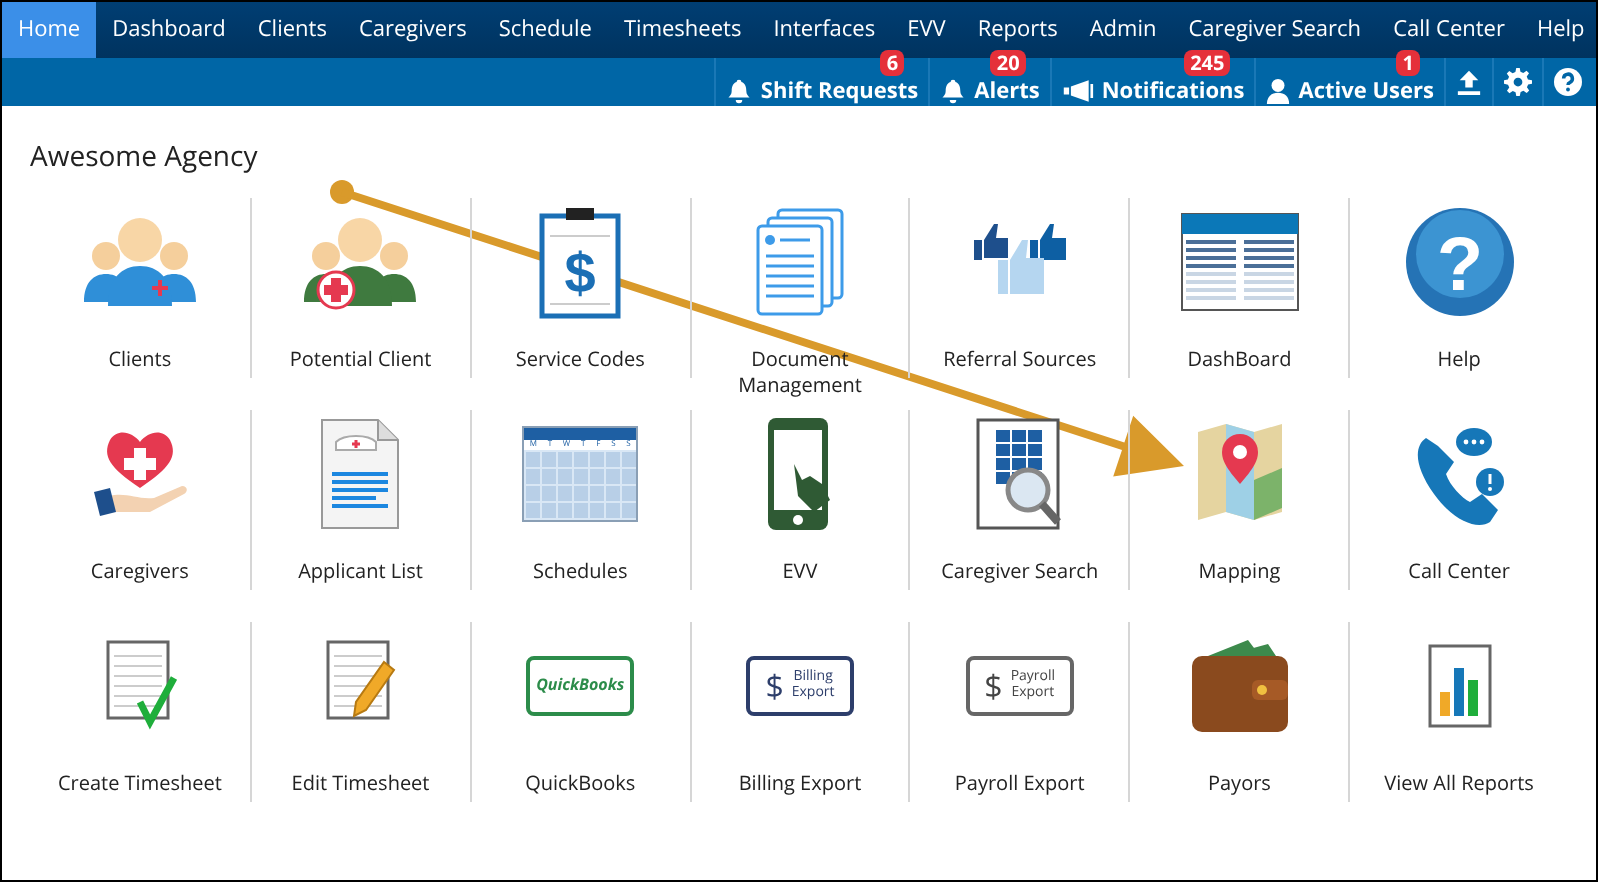 The image size is (1598, 882). I want to click on app-tile: Edit Timesheet, so click(360, 709).